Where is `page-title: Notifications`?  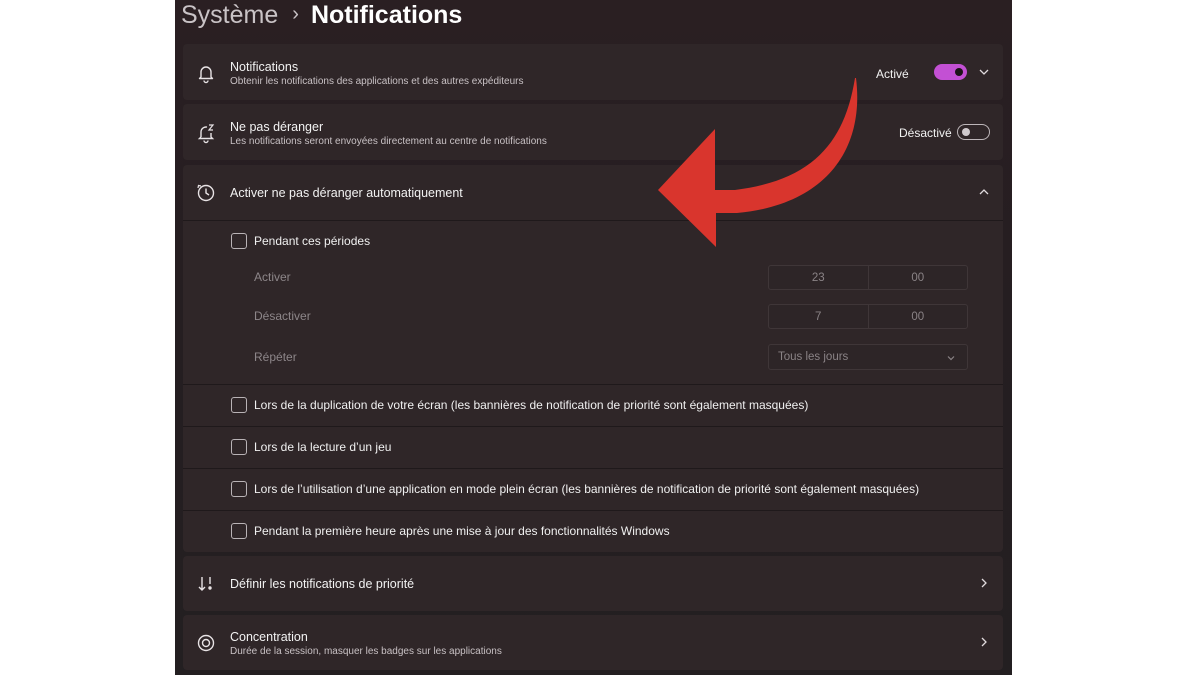 page-title: Notifications is located at coordinates (386, 14).